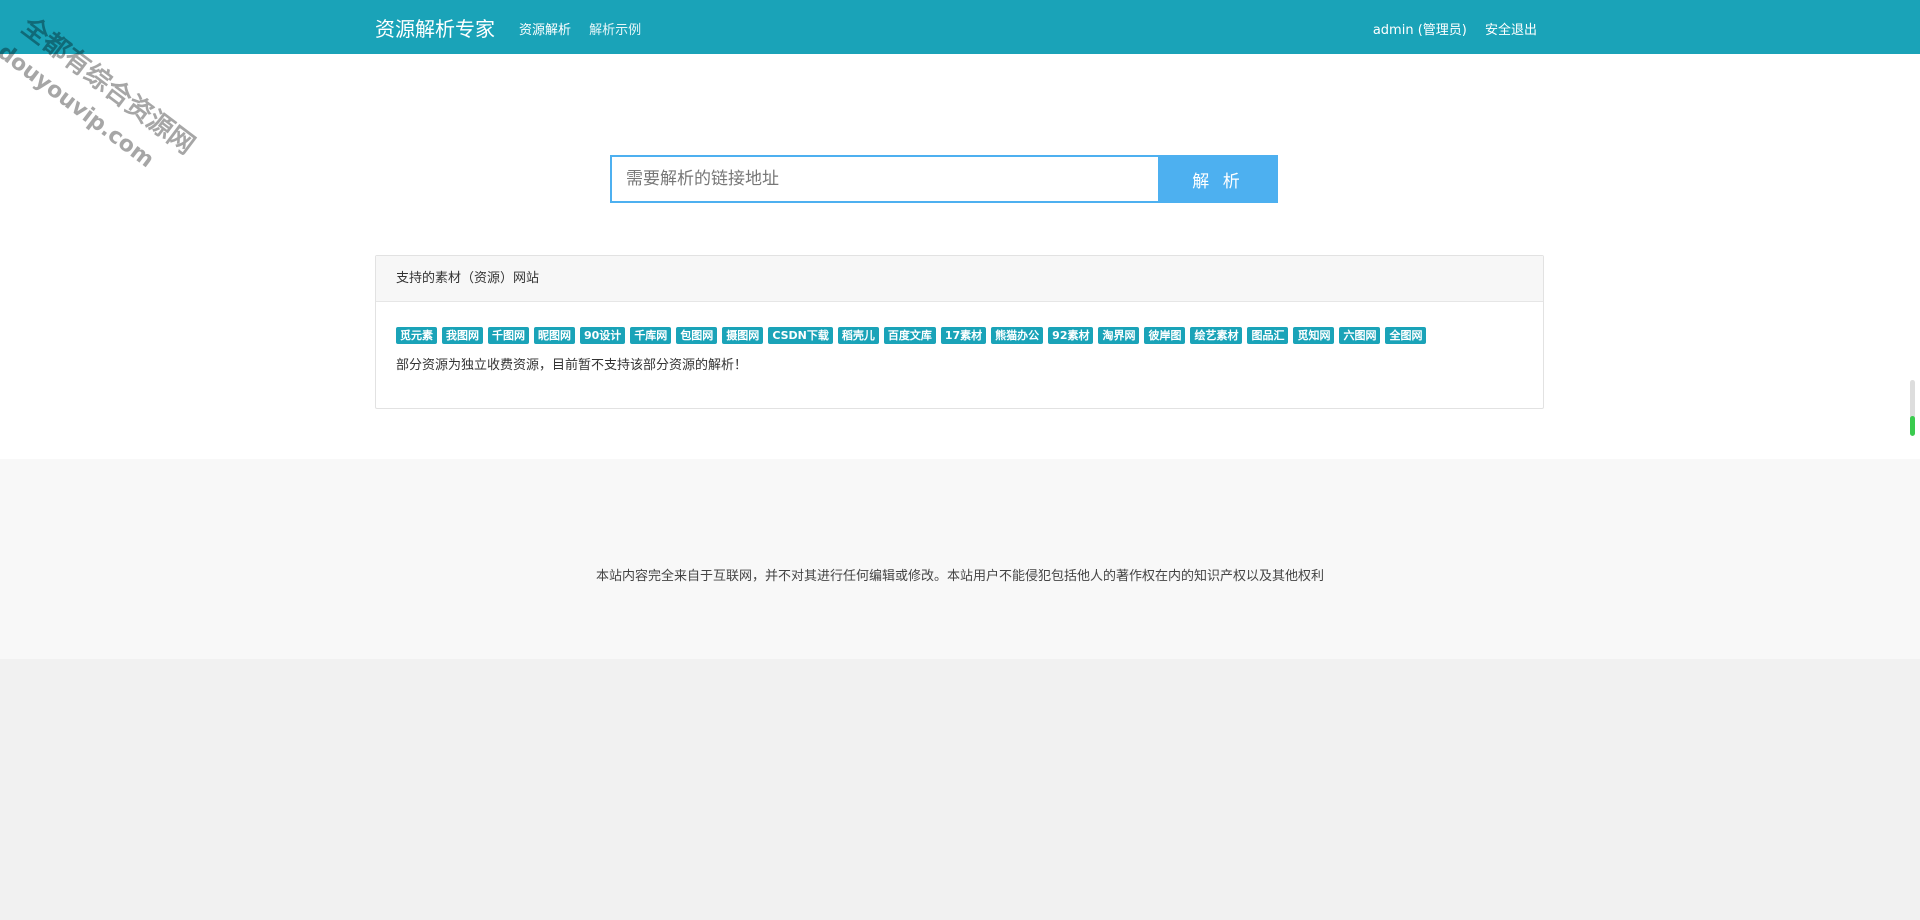 The width and height of the screenshot is (1920, 920). I want to click on site-tag: 90设计, so click(603, 335).